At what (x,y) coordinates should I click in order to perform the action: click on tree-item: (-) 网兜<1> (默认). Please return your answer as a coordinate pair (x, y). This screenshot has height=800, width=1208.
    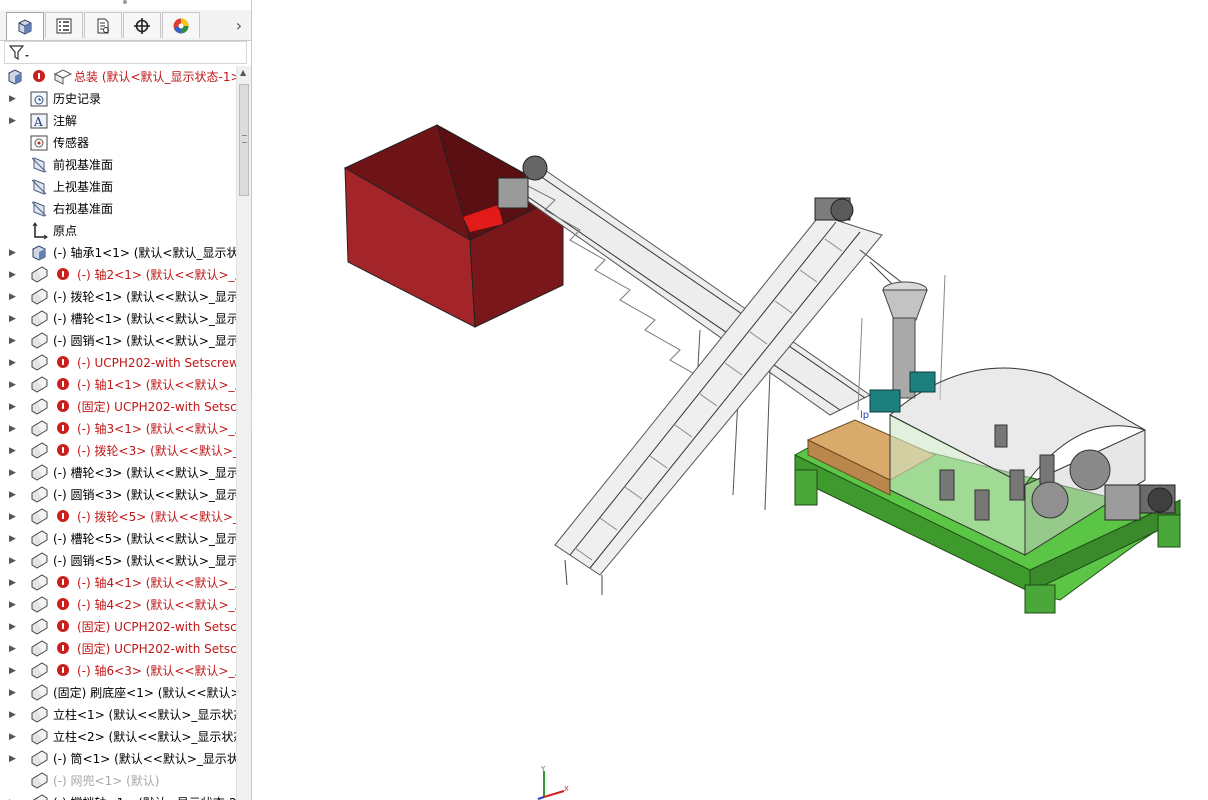
    Looking at the image, I should click on (118, 781).